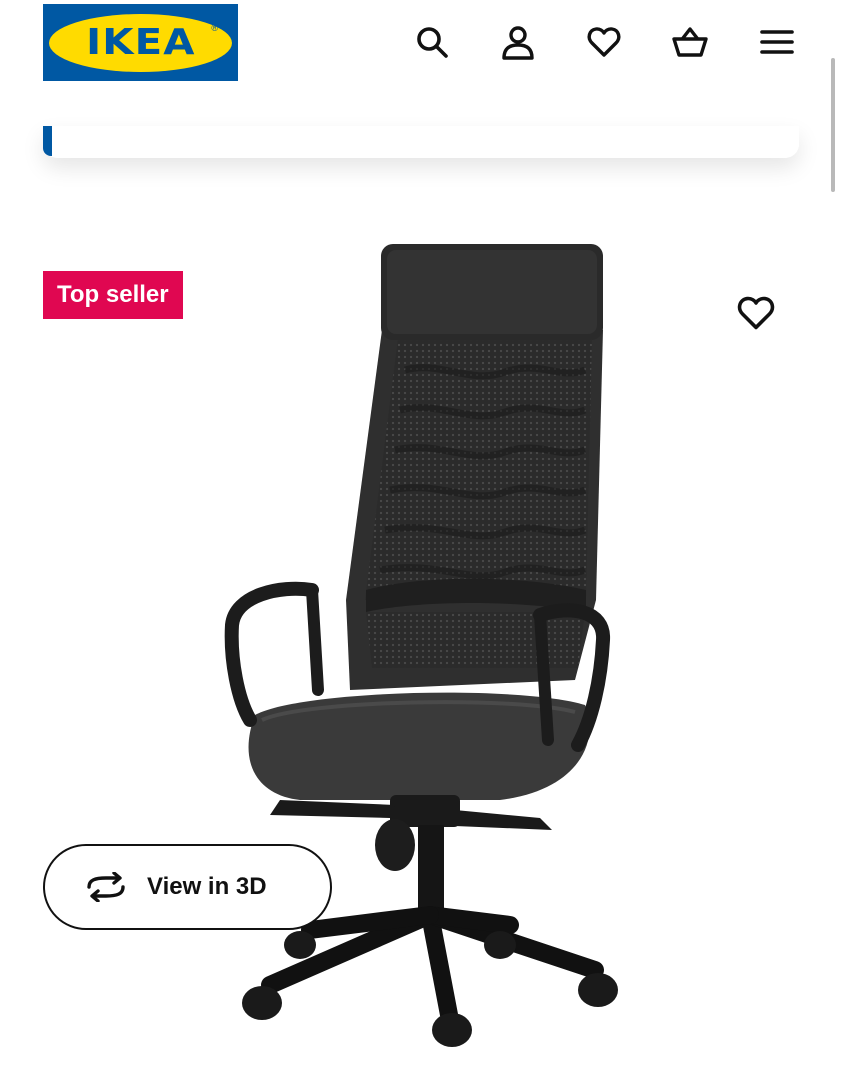 The width and height of the screenshot is (843, 1080). I want to click on search-panel, so click(421, 142).